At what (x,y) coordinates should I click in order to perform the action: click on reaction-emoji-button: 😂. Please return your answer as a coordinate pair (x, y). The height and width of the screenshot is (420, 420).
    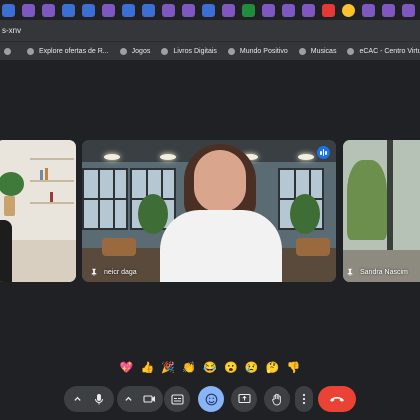
    Looking at the image, I should click on (210, 368).